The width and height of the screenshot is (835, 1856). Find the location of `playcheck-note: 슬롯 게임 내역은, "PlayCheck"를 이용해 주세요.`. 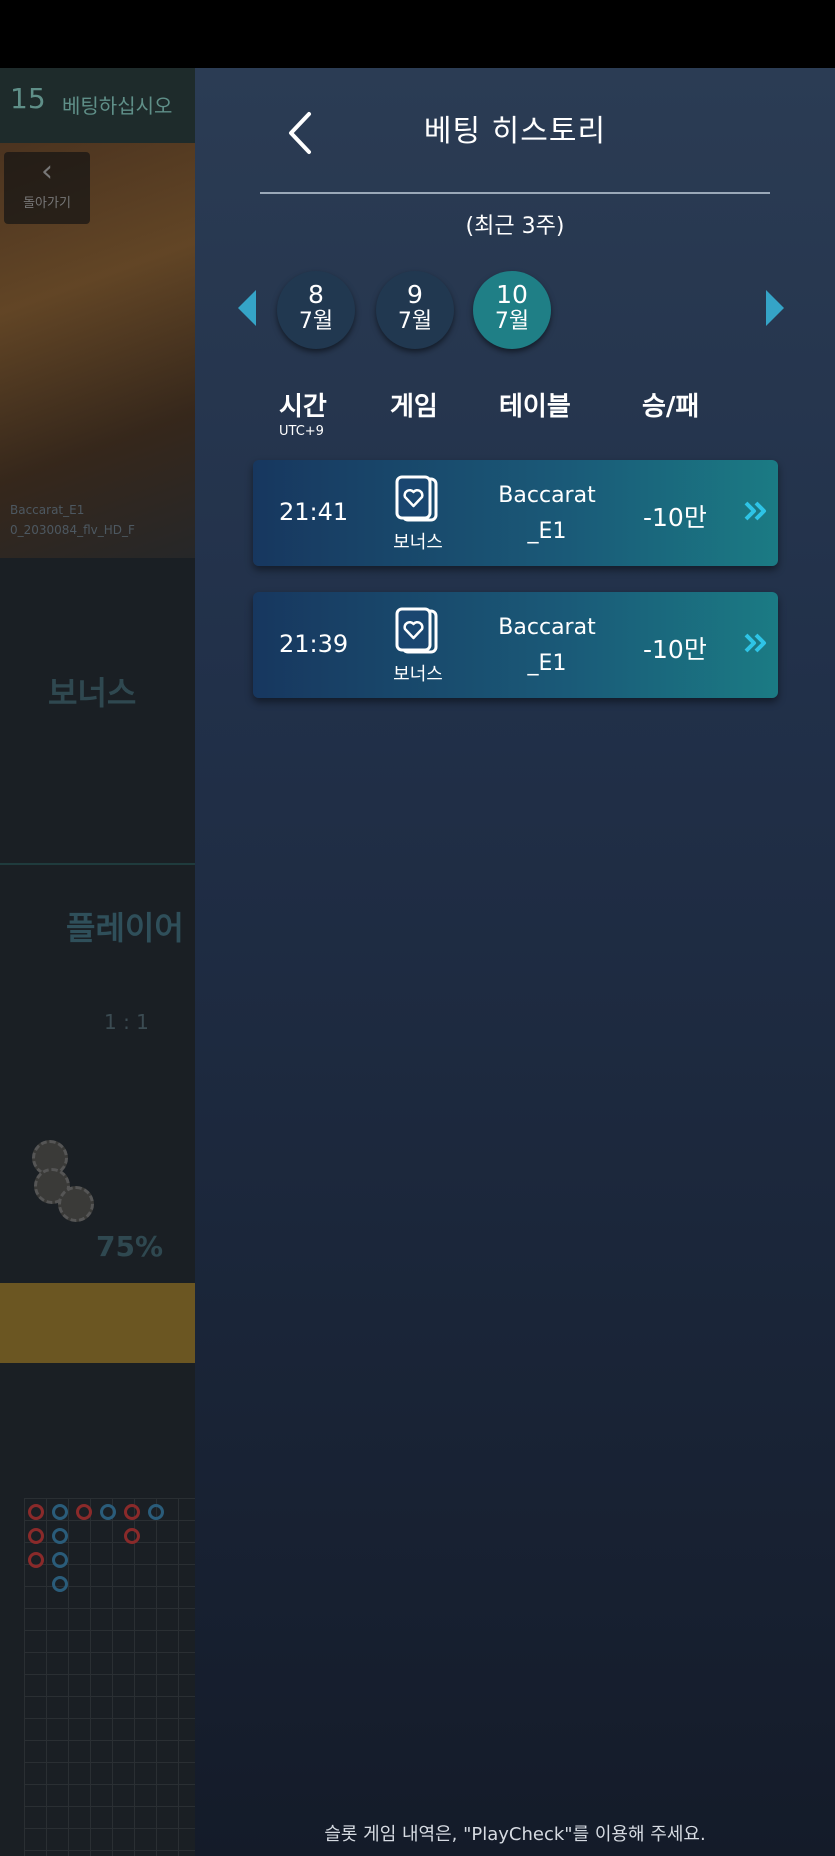

playcheck-note: 슬롯 게임 내역은, "PlayCheck"를 이용해 주세요. is located at coordinates (515, 1834).